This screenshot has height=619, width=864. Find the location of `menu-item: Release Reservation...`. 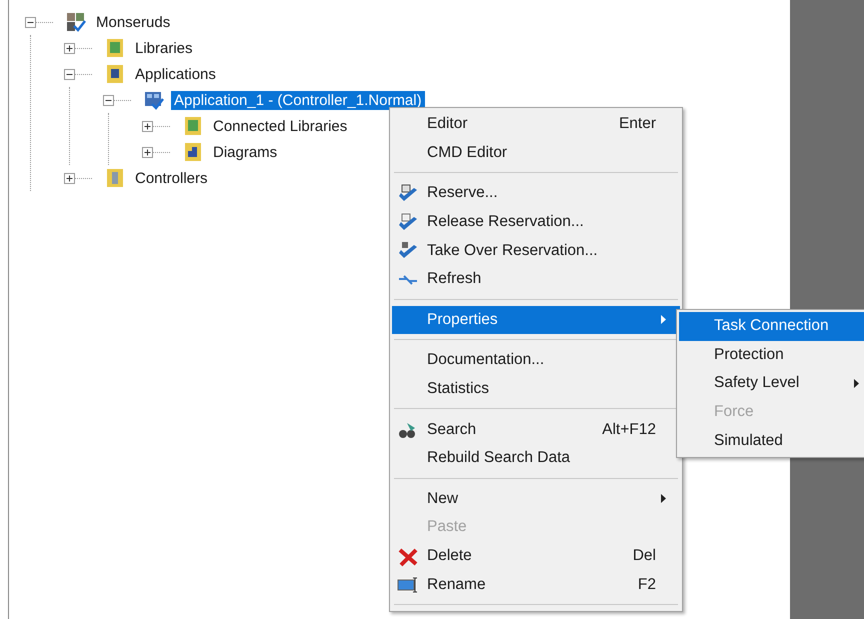

menu-item: Release Reservation... is located at coordinates (536, 222).